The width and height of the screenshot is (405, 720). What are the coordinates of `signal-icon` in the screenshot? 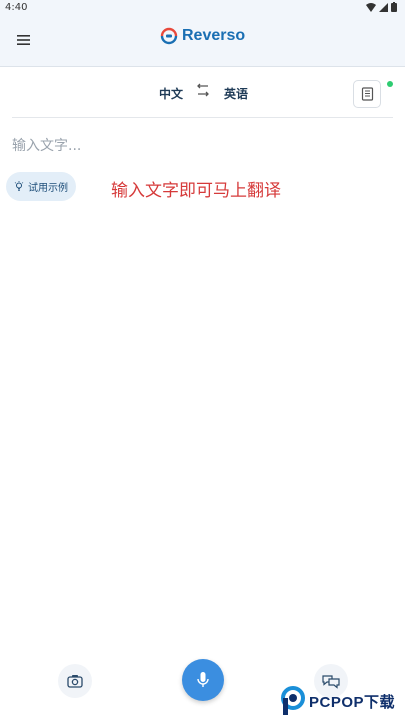 It's located at (383, 7).